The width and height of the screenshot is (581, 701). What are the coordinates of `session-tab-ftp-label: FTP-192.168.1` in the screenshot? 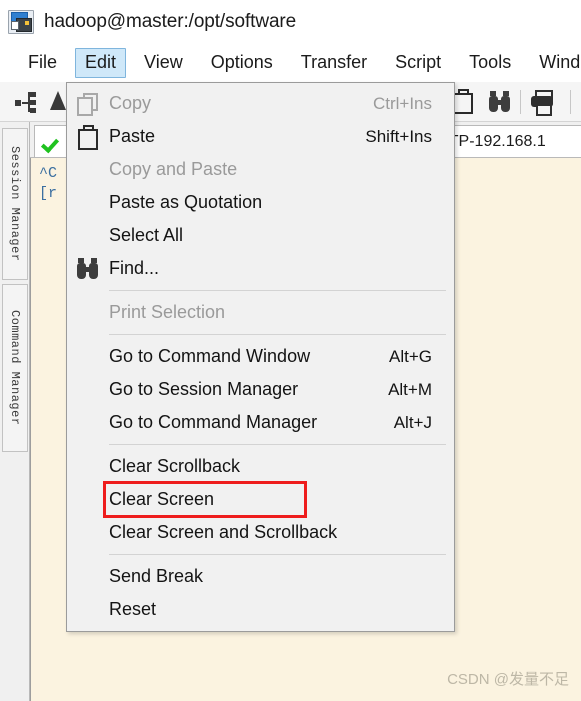 It's located at (492, 141).